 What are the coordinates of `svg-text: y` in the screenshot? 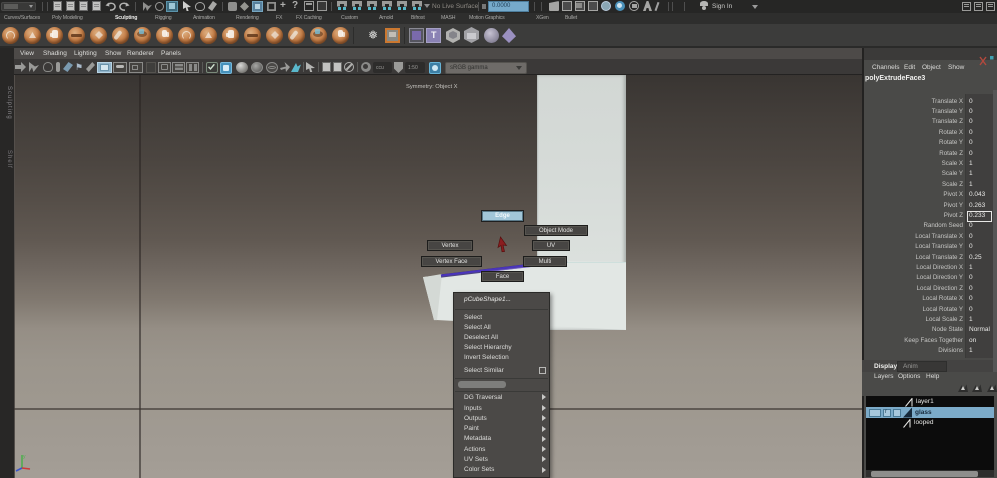 It's located at (24, 457).